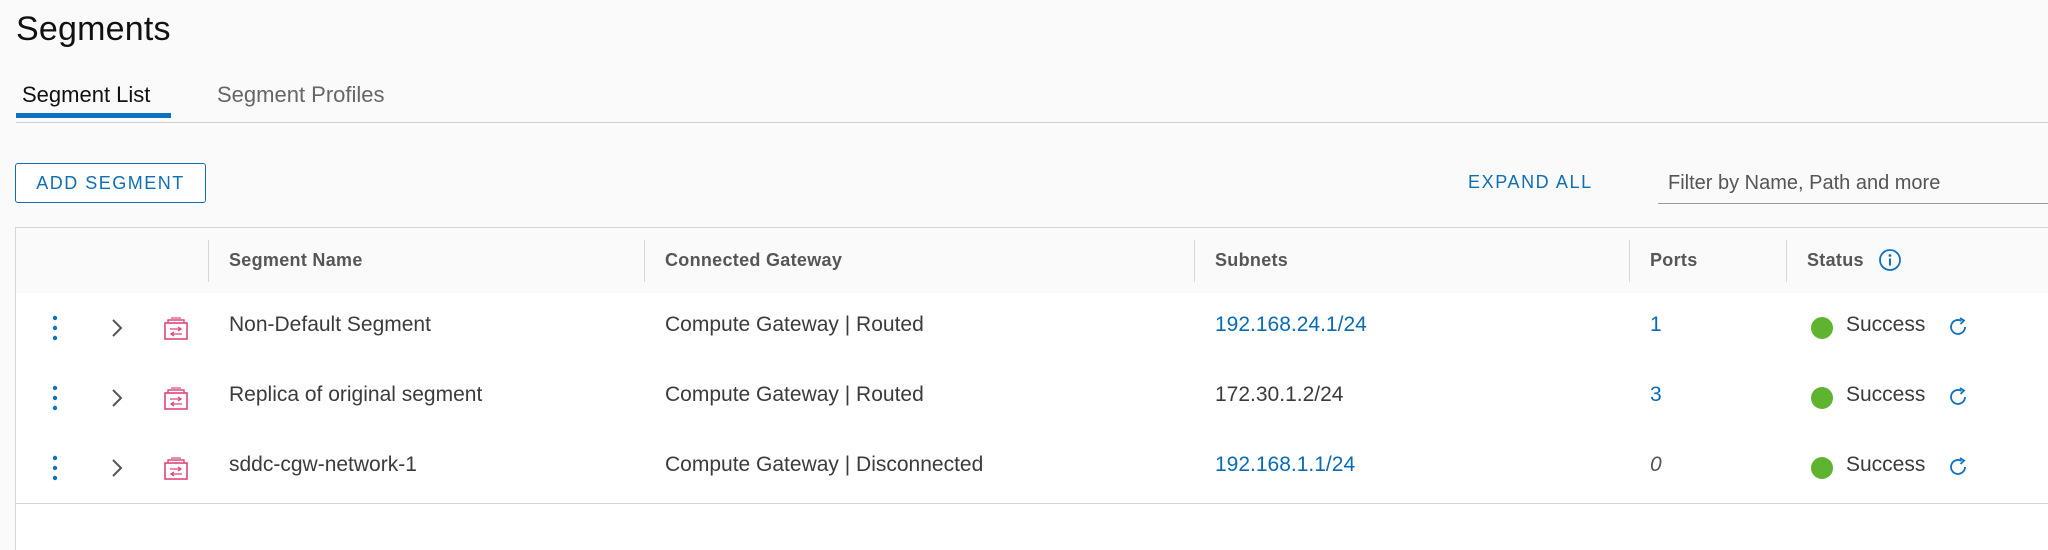 Image resolution: width=2048 pixels, height=550 pixels. I want to click on ports-value: 3, so click(1656, 395).